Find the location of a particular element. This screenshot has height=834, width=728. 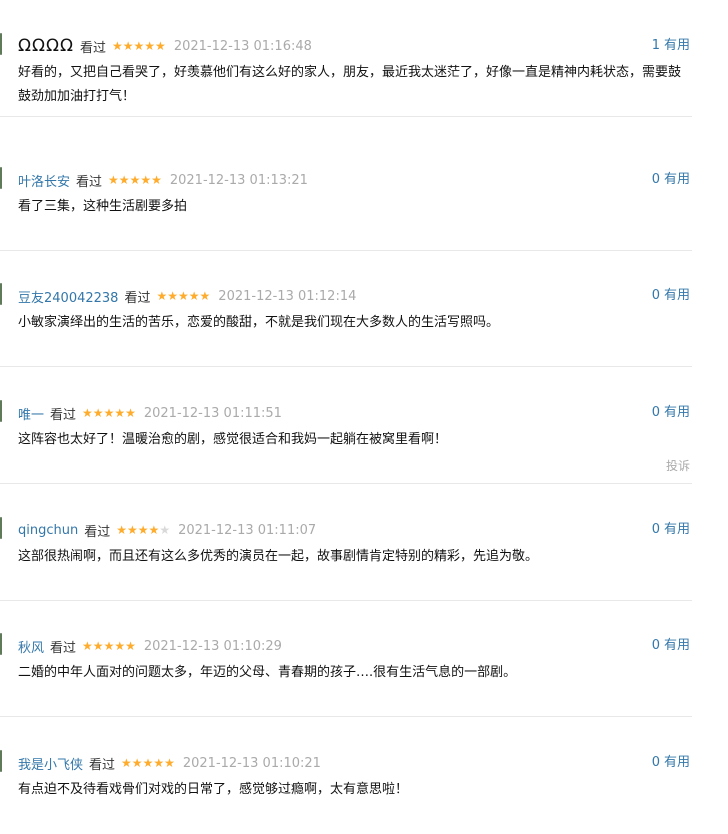

comment-time: 2021-12-13 01:11:51 is located at coordinates (212, 413).